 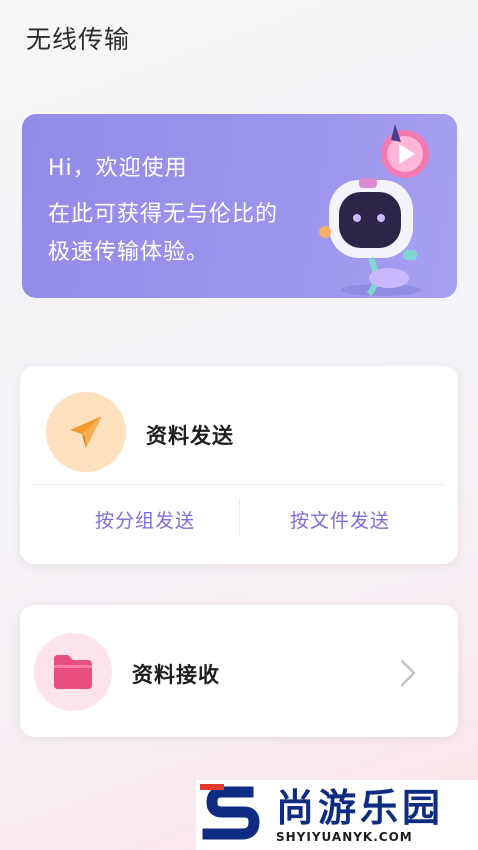 What do you see at coordinates (360, 808) in the screenshot?
I see `watermark-text: 尚游乐园` at bounding box center [360, 808].